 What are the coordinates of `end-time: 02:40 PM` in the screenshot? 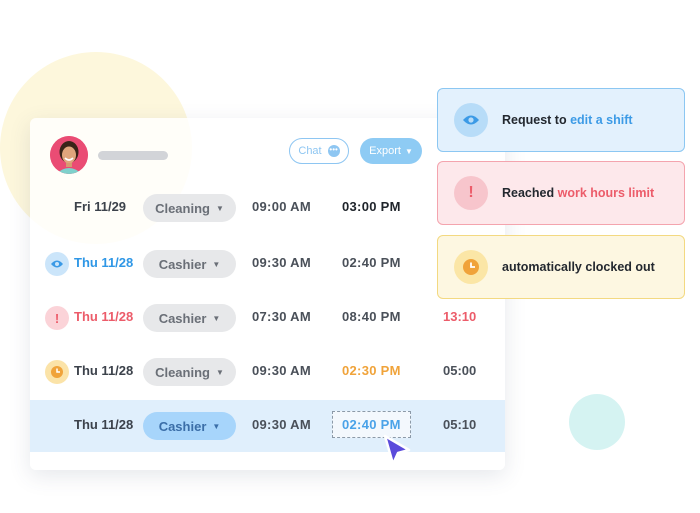 It's located at (371, 262).